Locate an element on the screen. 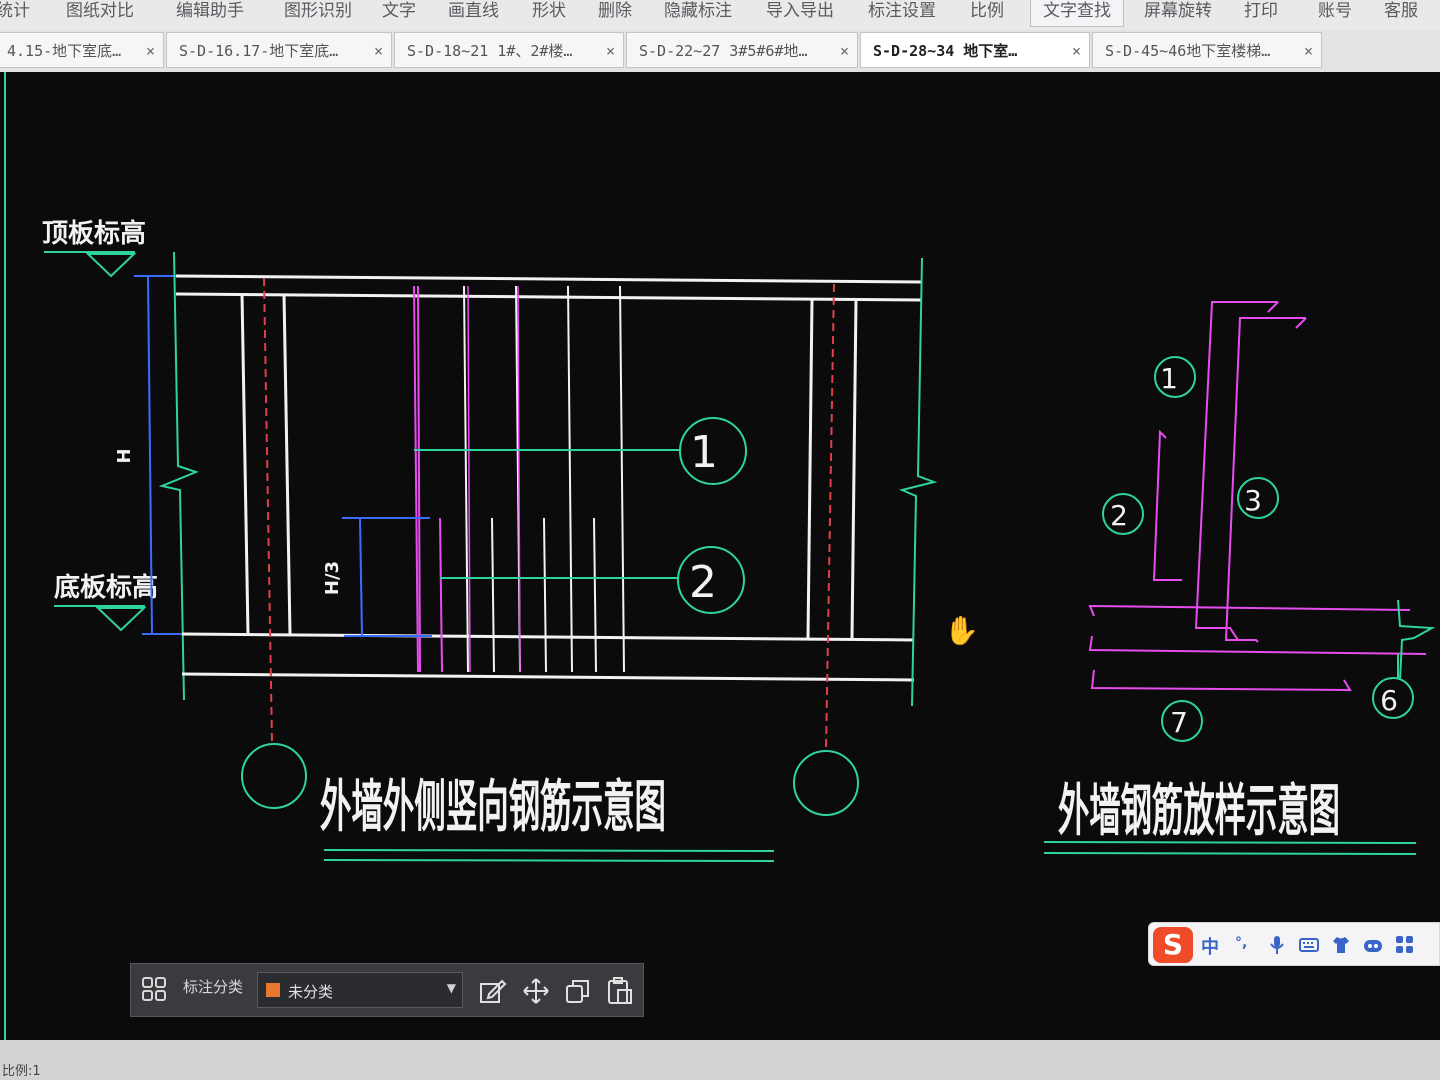  move-icon is located at coordinates (536, 991).